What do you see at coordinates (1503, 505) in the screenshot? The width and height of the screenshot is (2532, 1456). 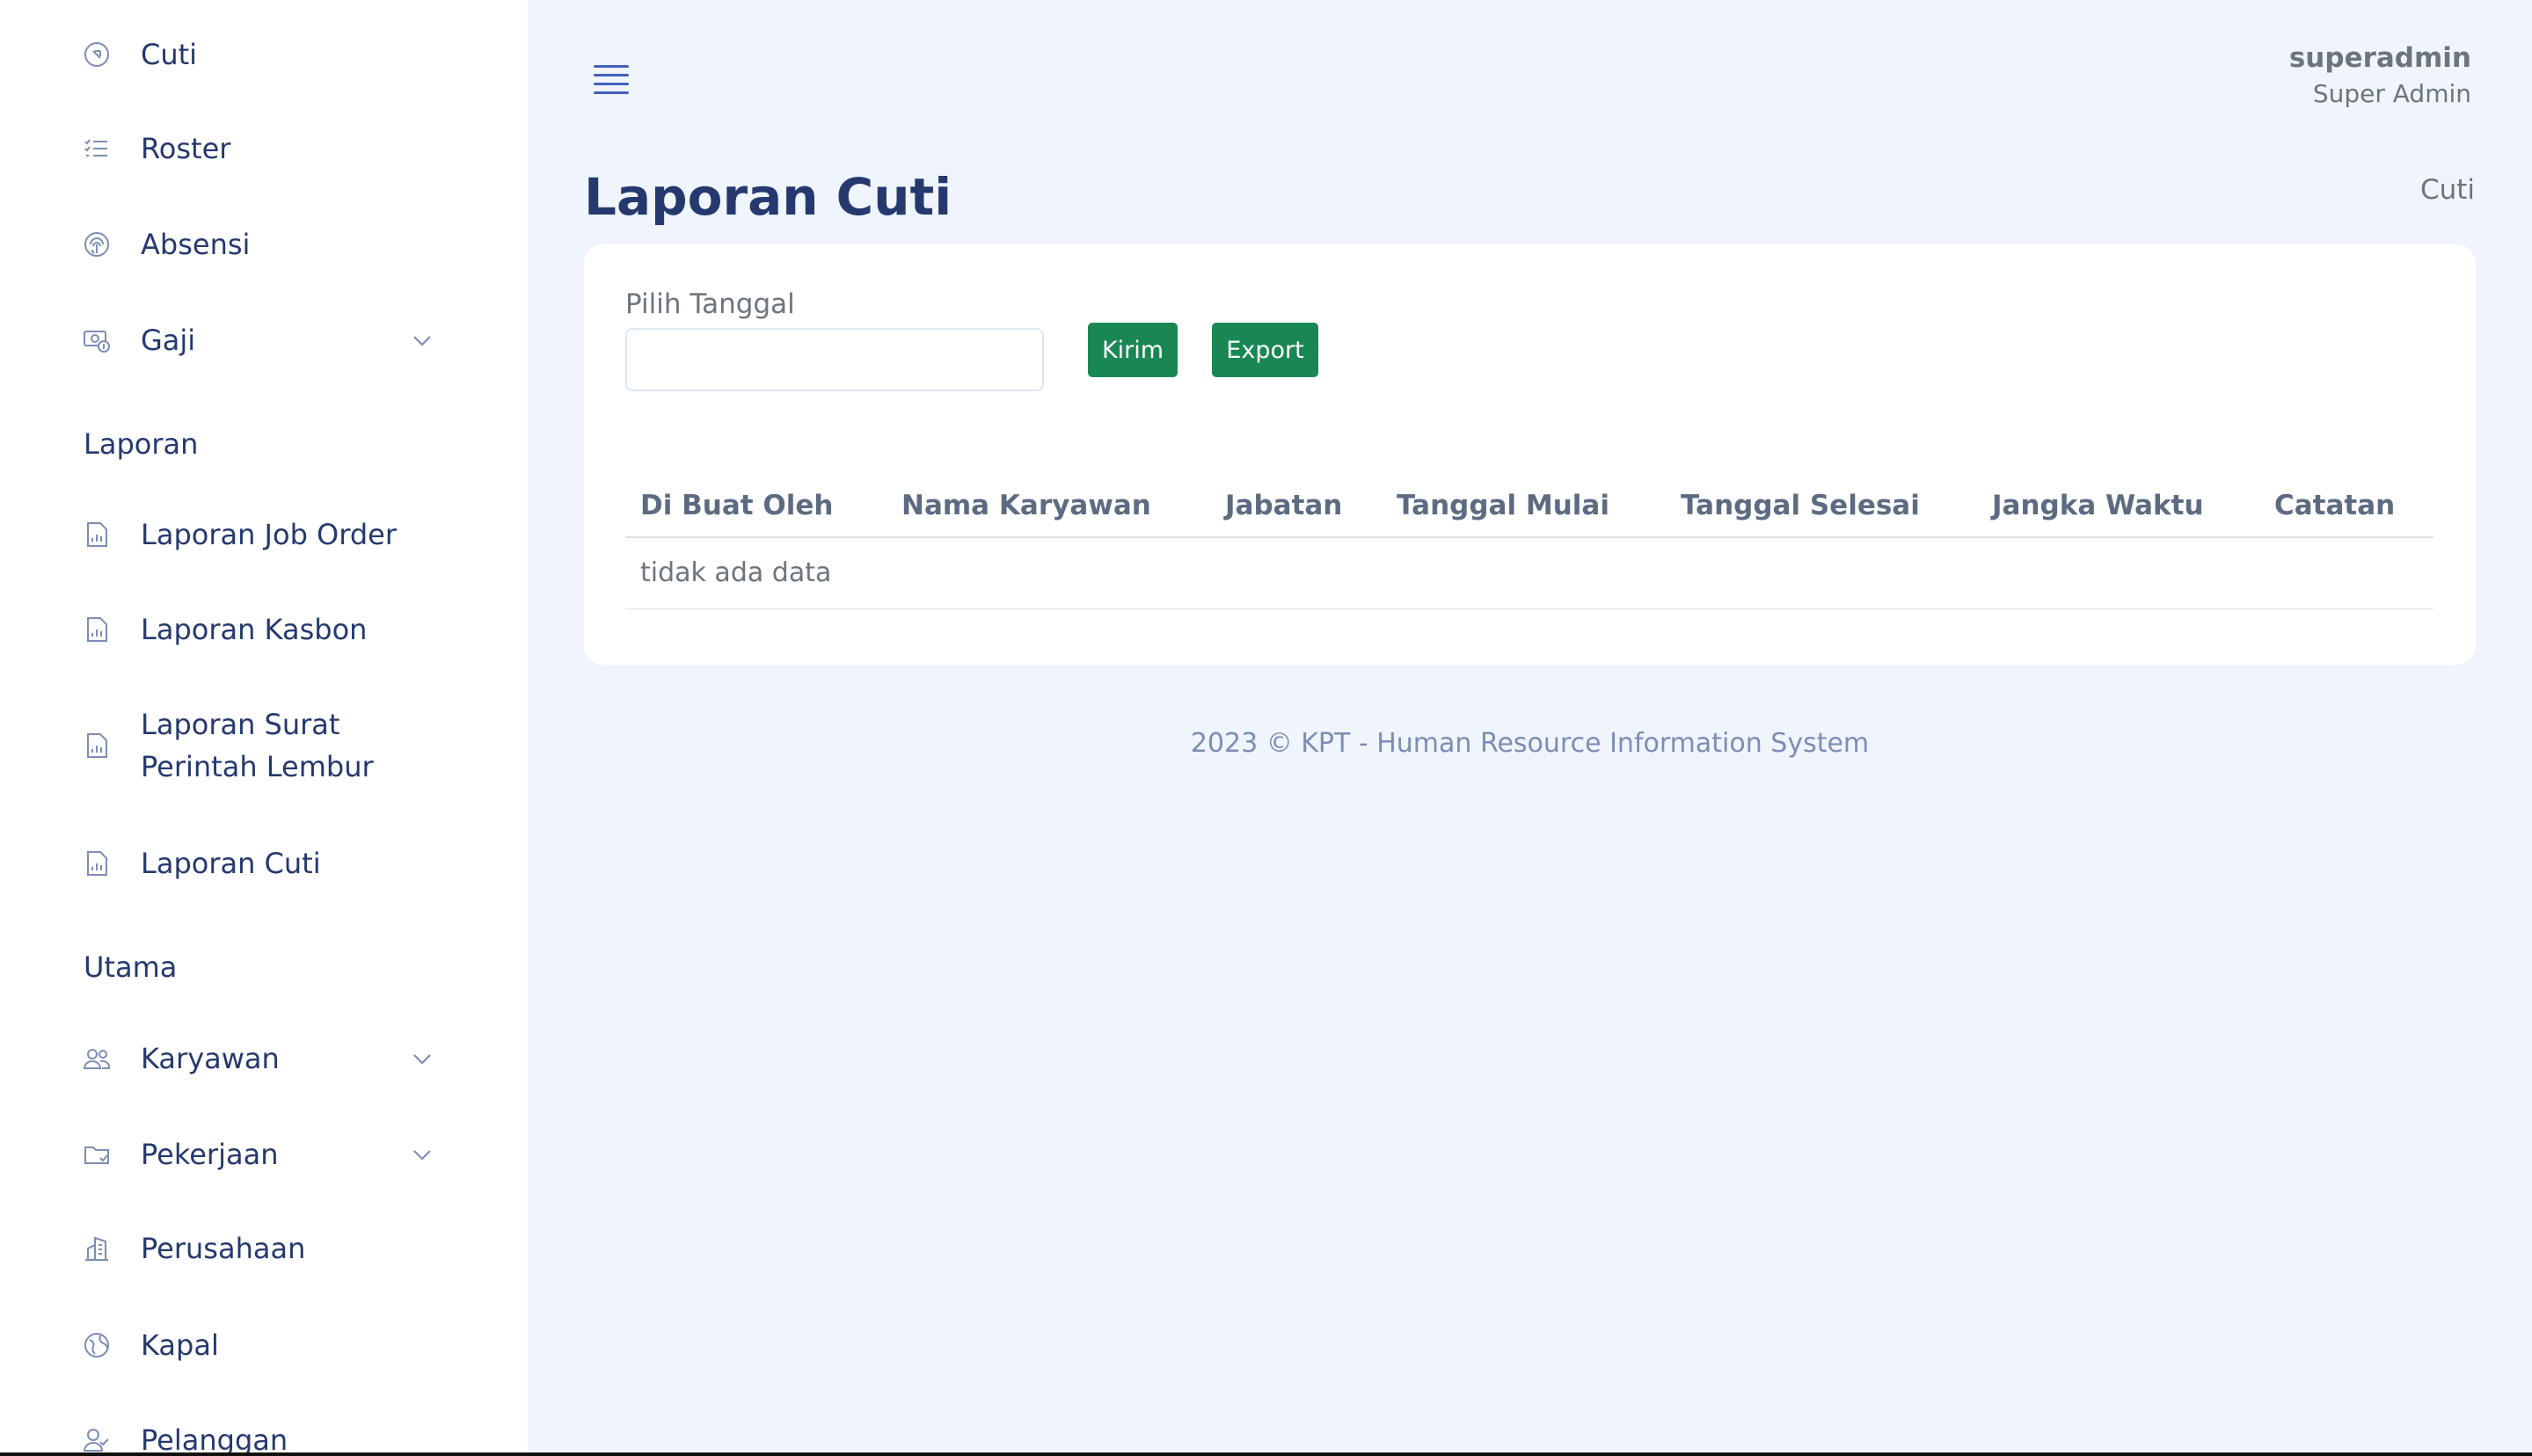 I see `column-header-tanggal-mulai: Tanggal Mulai` at bounding box center [1503, 505].